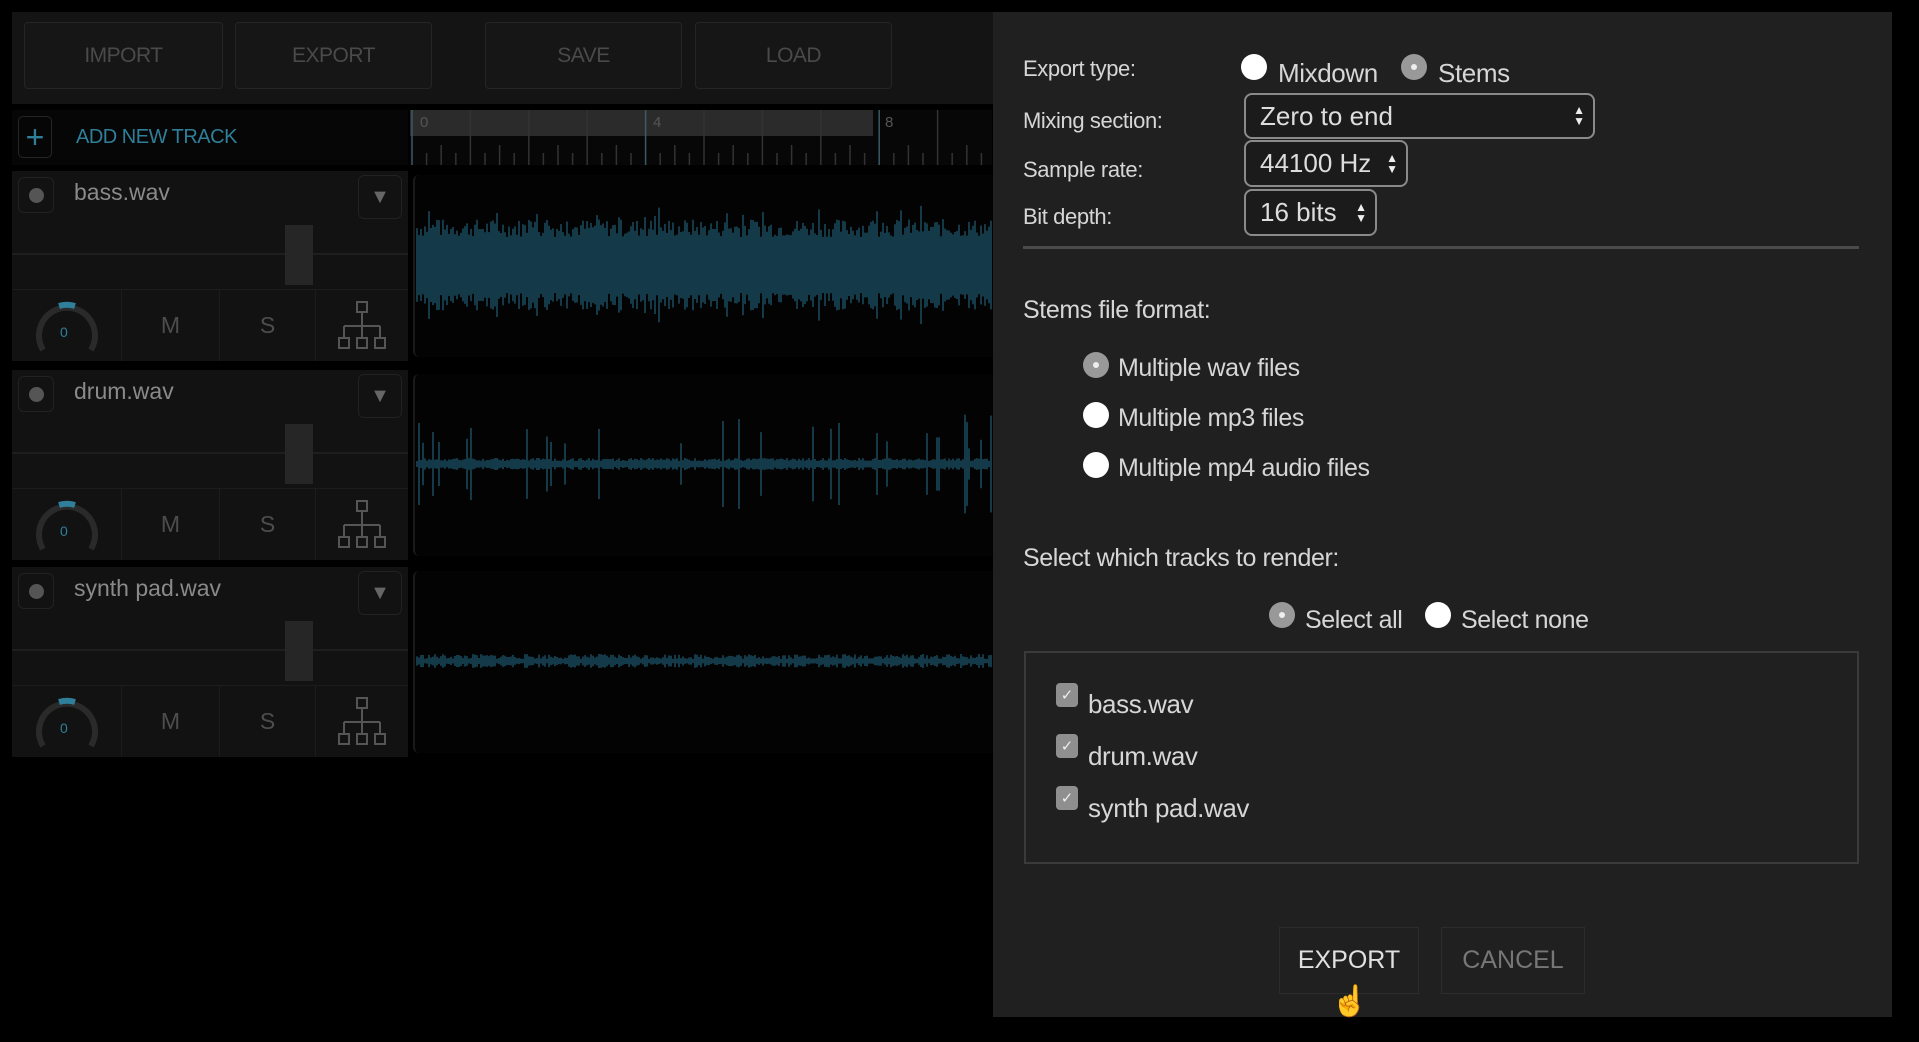 The height and width of the screenshot is (1042, 1919). I want to click on radio-stems, so click(1414, 67).